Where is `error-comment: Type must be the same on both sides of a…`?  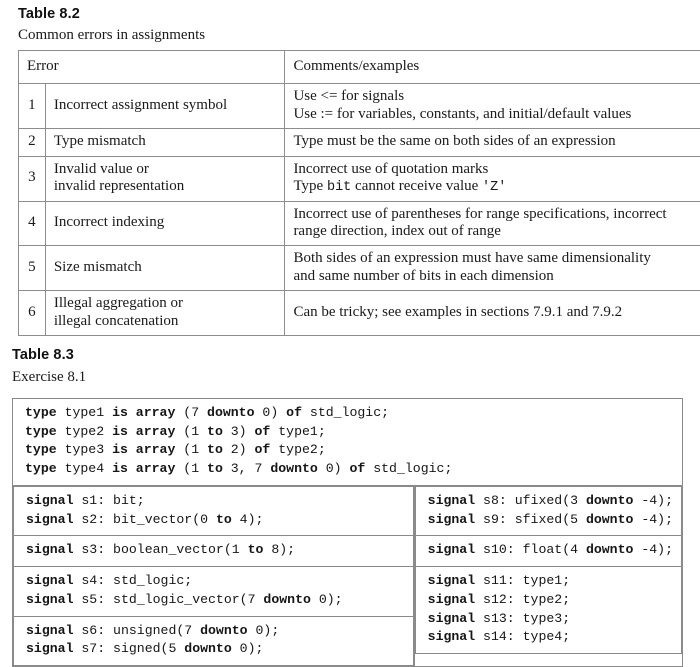 error-comment: Type must be the same on both sides of a… is located at coordinates (492, 142).